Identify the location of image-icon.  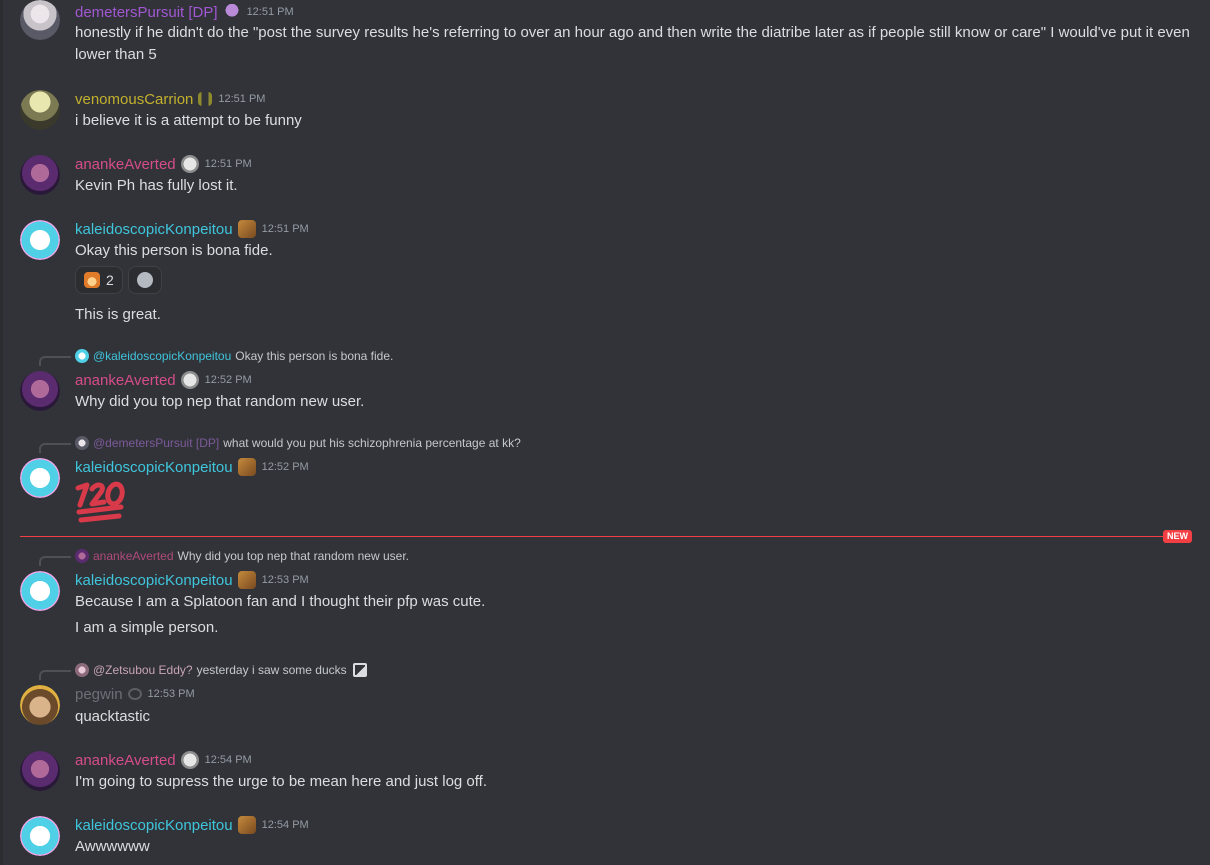
(359, 670).